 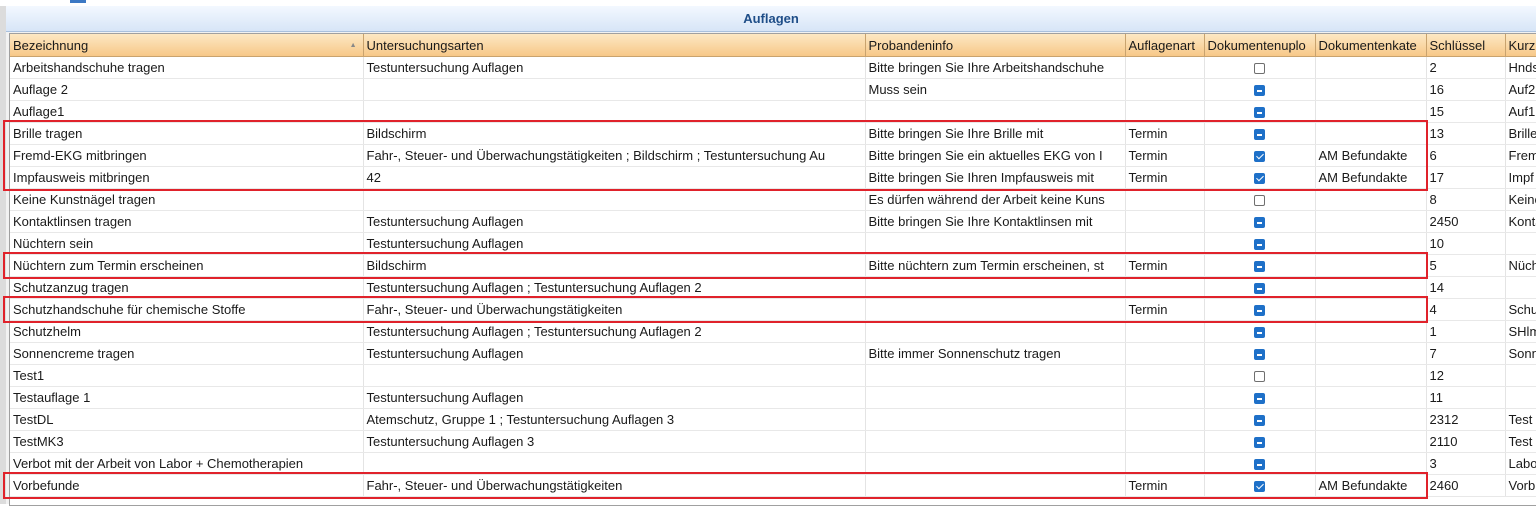 What do you see at coordinates (1466, 463) in the screenshot?
I see `cell-schluessel: 3` at bounding box center [1466, 463].